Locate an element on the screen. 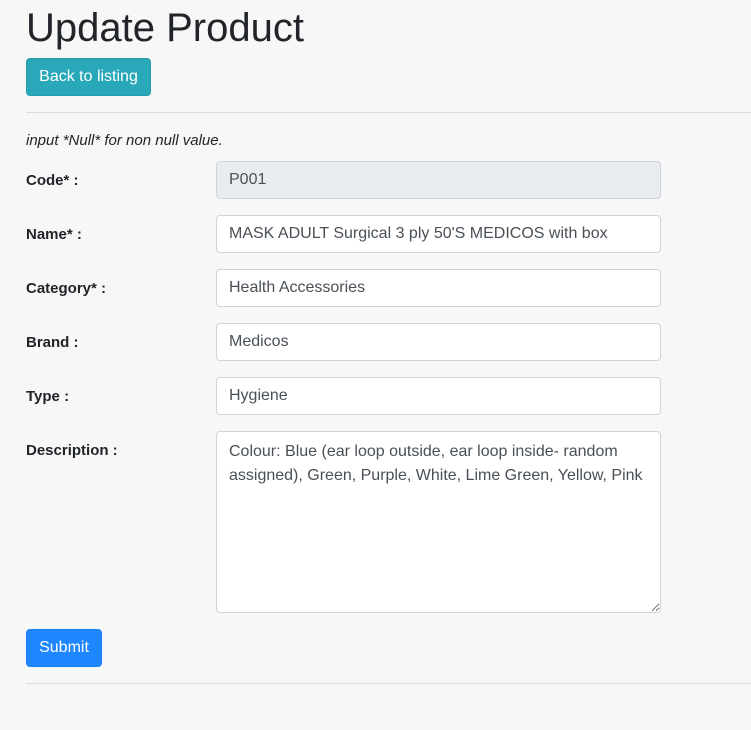 The height and width of the screenshot is (730, 751). type-label: Type : is located at coordinates (48, 396).